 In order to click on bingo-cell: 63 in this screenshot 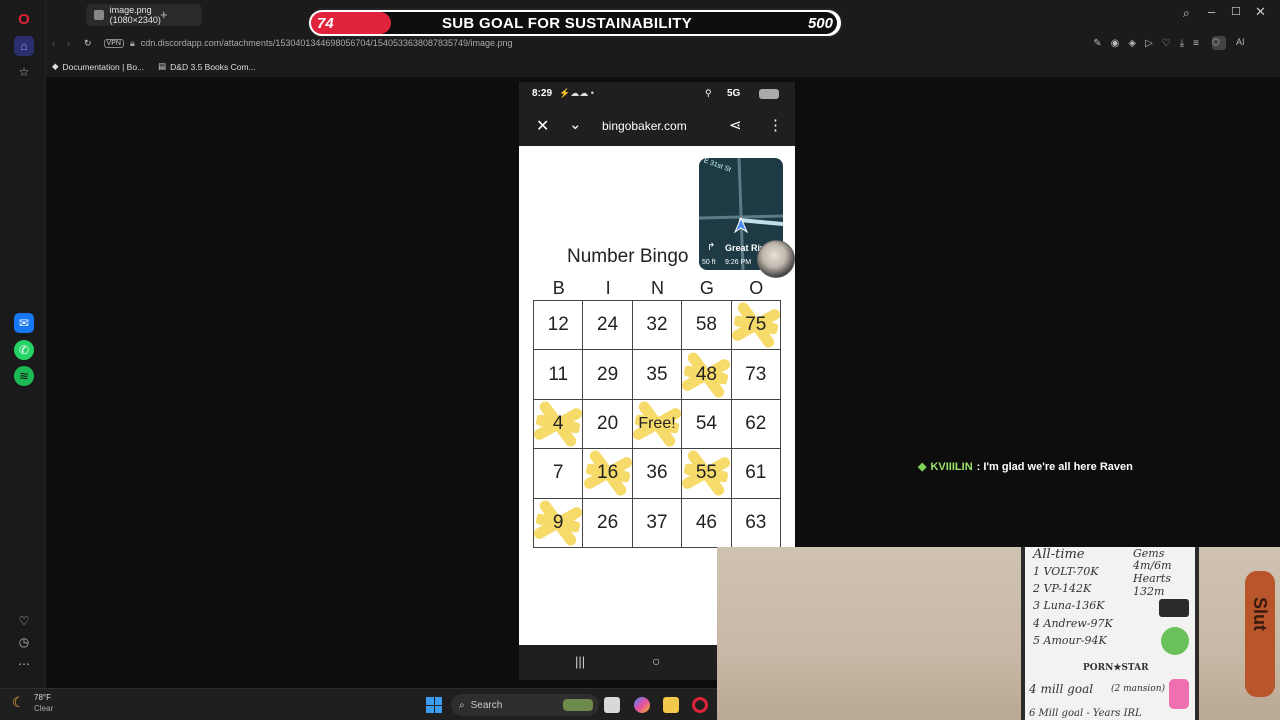, I will do `click(756, 523)`.